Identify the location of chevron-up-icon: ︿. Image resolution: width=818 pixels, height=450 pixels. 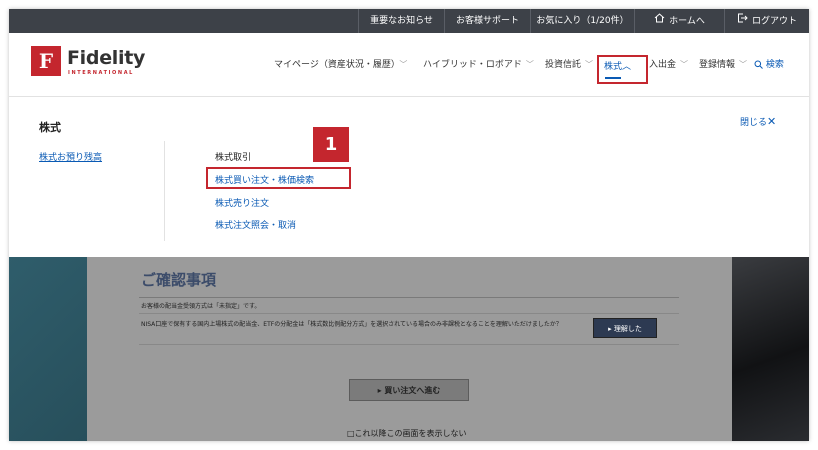
(627, 67).